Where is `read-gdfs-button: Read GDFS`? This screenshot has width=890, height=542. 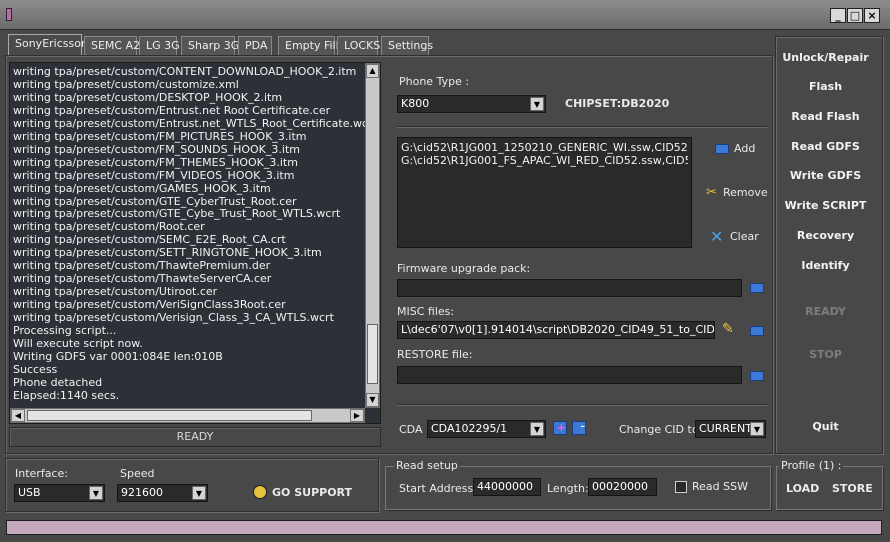
read-gdfs-button: Read GDFS is located at coordinates (825, 146).